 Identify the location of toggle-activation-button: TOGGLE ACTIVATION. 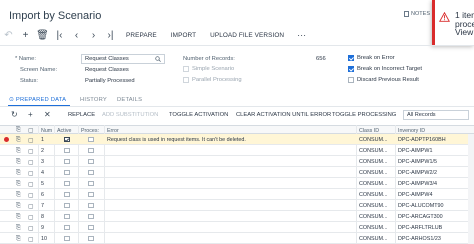
(198, 115).